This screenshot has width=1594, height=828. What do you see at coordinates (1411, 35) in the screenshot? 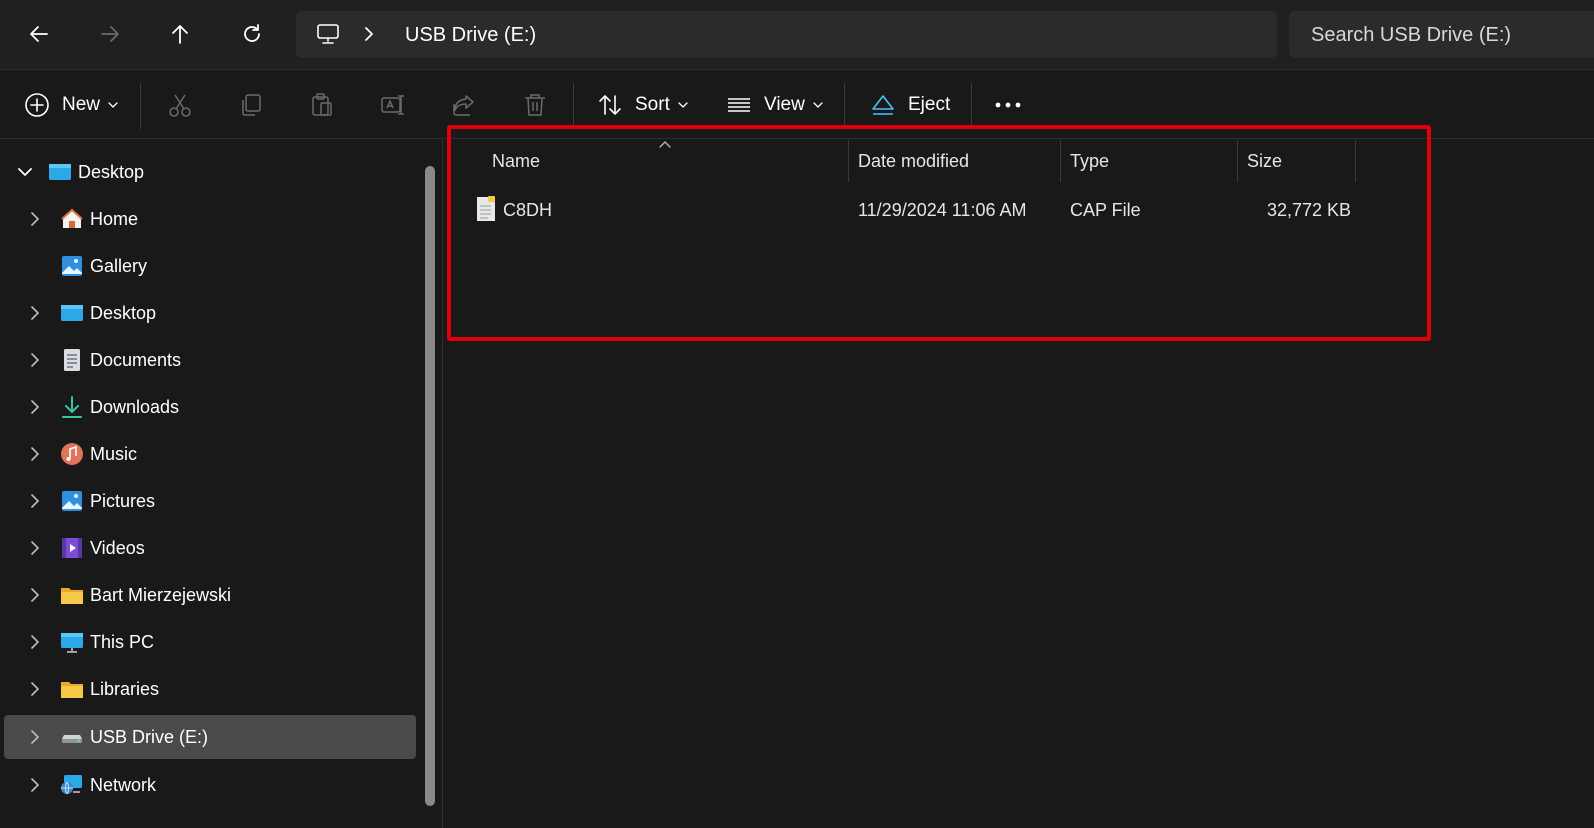
I see `search-placeholder: Search USB Drive (E:)` at bounding box center [1411, 35].